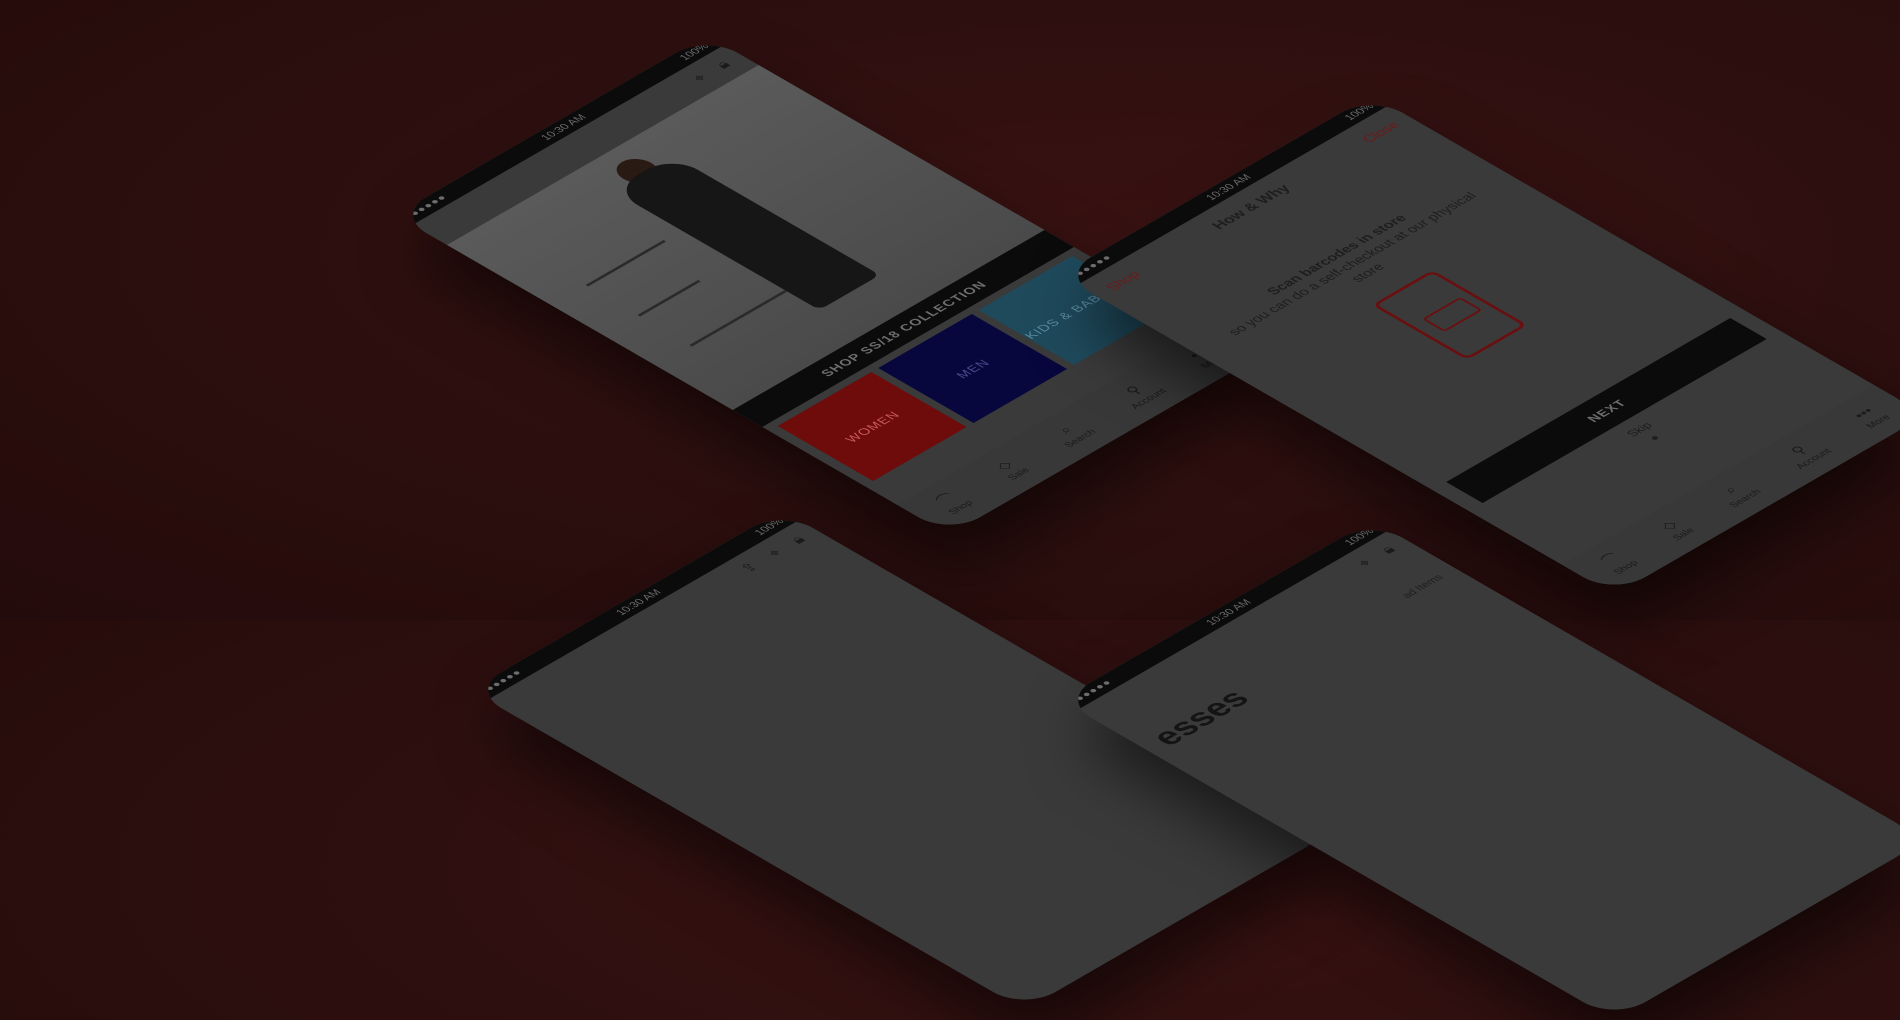  I want to click on share-icon: ⇪, so click(750, 567).